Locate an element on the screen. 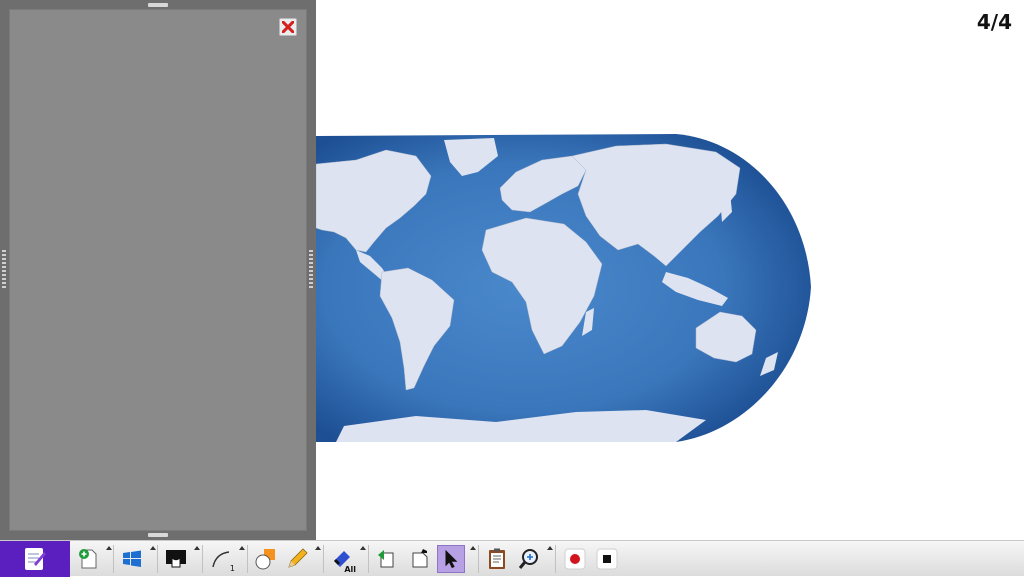 This screenshot has height=577, width=1024. select-pointer-button is located at coordinates (451, 559).